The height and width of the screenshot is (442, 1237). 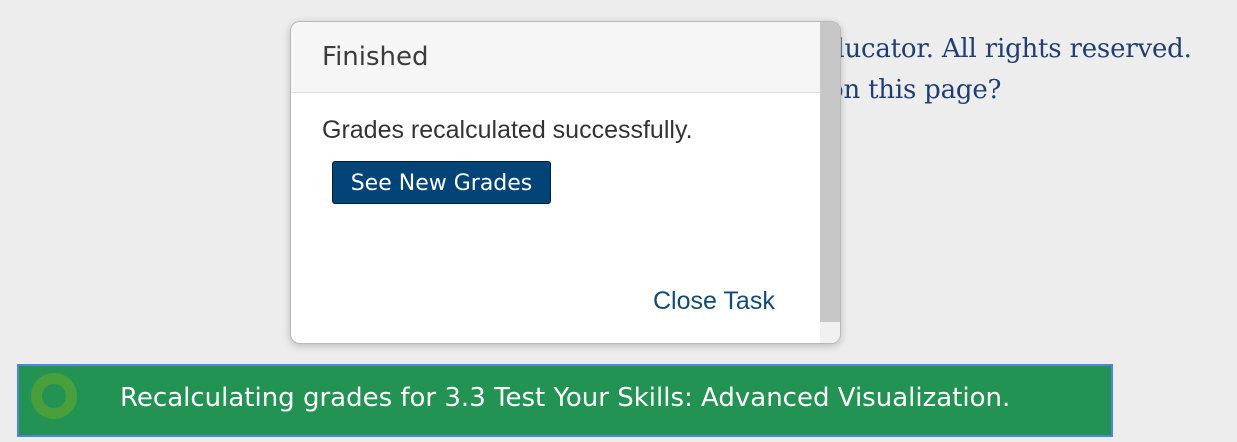 I want to click on see-new-grades-button: See New Grades, so click(x=441, y=182).